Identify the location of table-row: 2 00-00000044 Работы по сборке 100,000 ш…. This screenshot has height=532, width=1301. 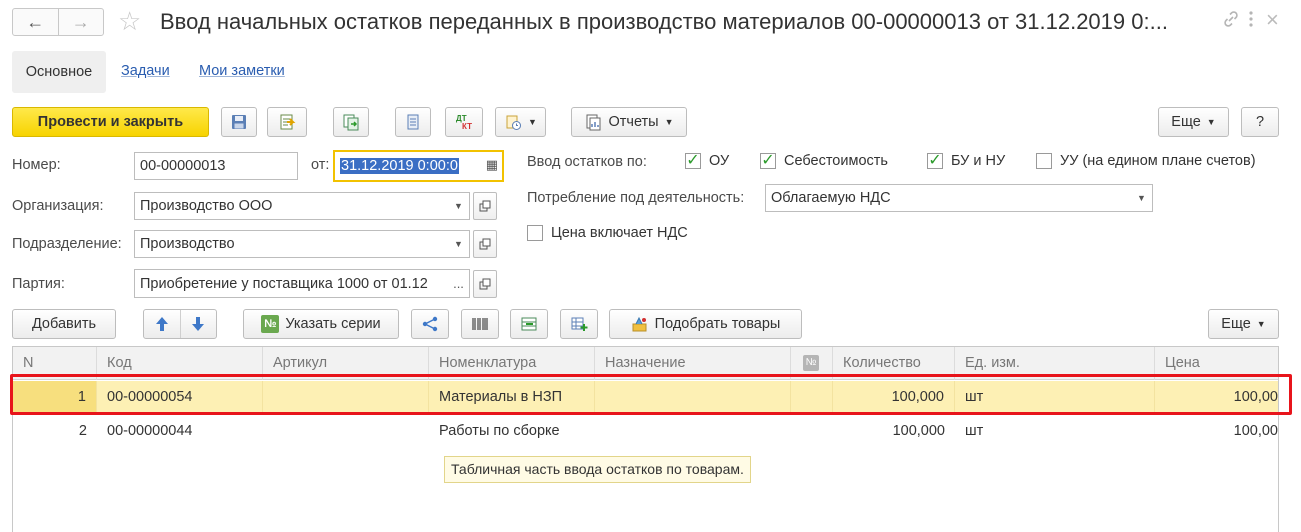
(645, 431).